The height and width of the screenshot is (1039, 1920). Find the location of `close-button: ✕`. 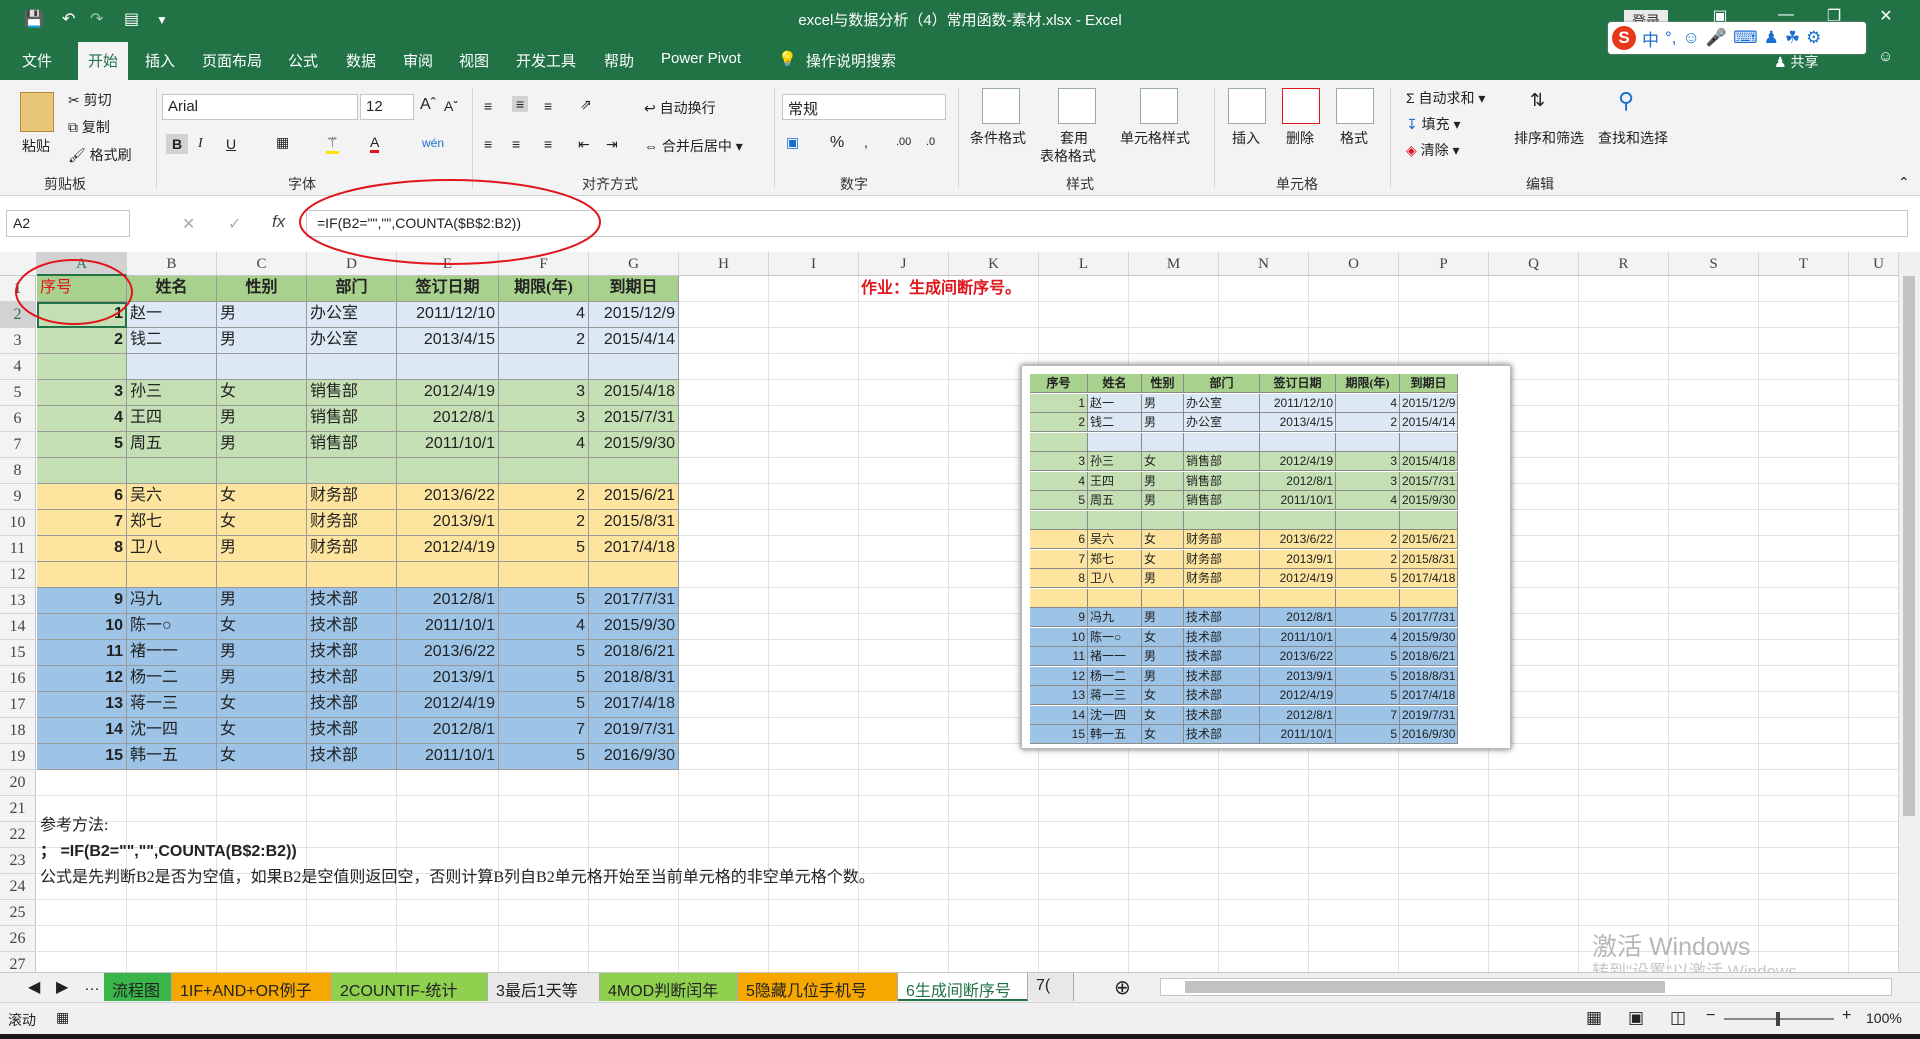

close-button: ✕ is located at coordinates (1886, 16).